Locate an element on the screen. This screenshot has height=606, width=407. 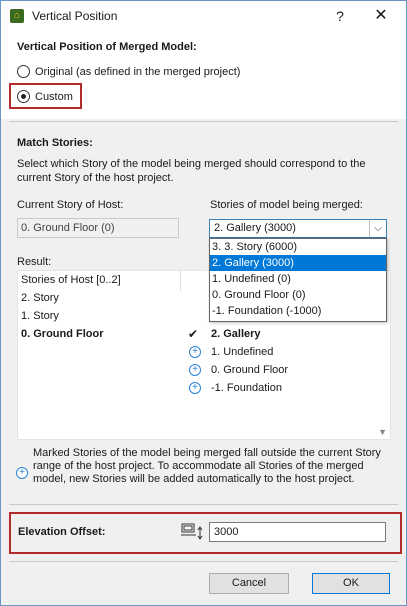
elevation-offset-icon is located at coordinates (192, 531).